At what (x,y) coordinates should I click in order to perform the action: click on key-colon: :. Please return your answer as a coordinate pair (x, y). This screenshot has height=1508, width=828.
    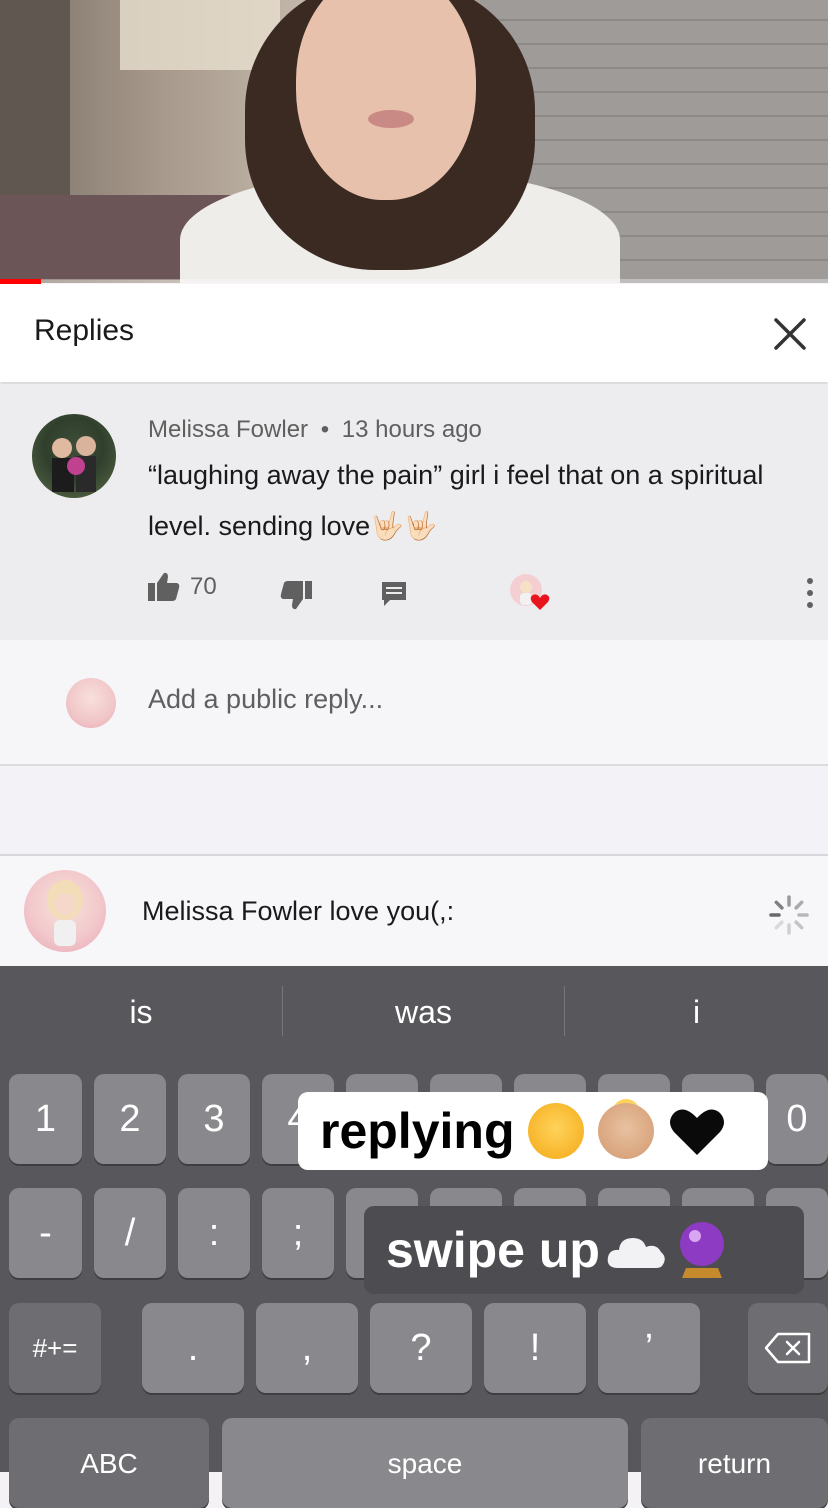
    Looking at the image, I should click on (214, 1233).